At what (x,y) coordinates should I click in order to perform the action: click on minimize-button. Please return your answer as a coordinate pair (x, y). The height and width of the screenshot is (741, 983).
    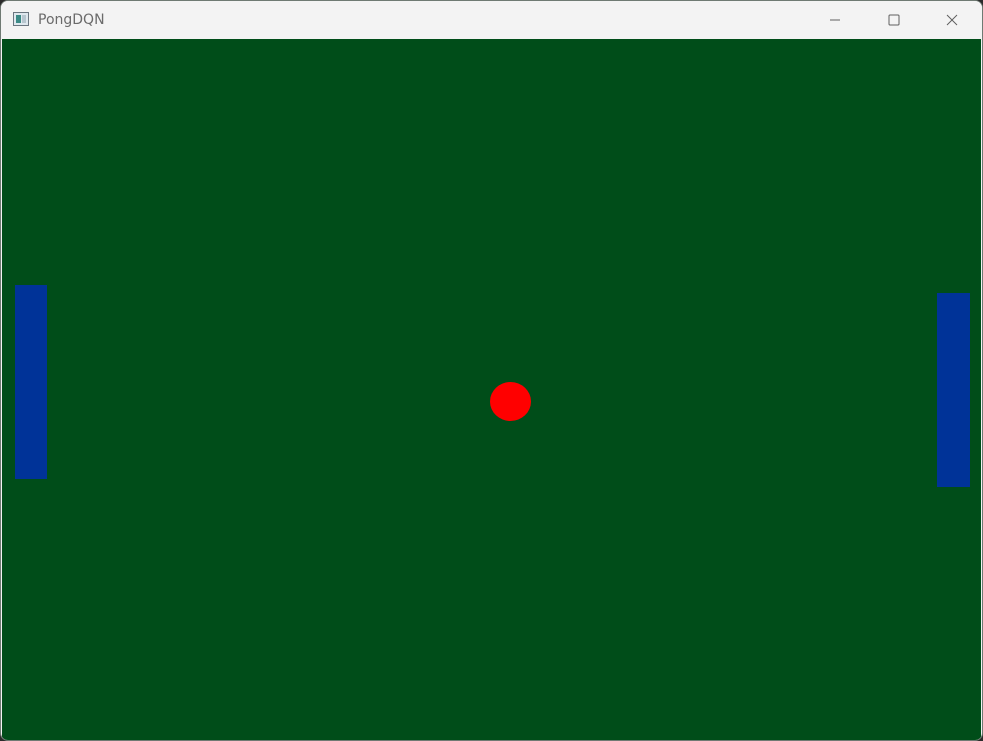
    Looking at the image, I should click on (835, 20).